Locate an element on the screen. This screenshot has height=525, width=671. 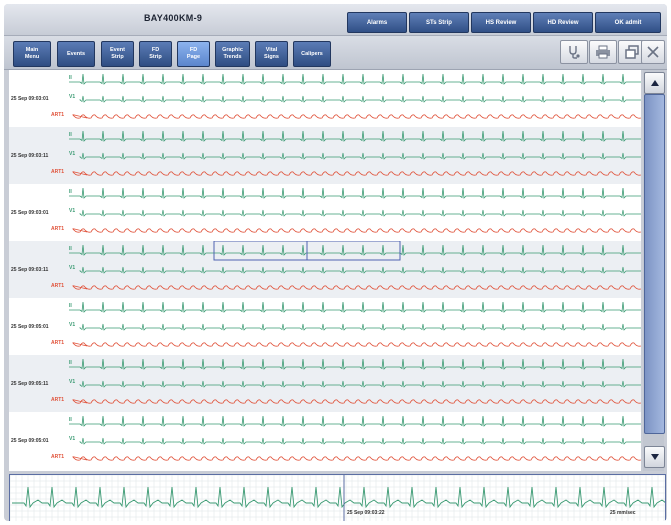
button-label: Event is located at coordinates (117, 50).